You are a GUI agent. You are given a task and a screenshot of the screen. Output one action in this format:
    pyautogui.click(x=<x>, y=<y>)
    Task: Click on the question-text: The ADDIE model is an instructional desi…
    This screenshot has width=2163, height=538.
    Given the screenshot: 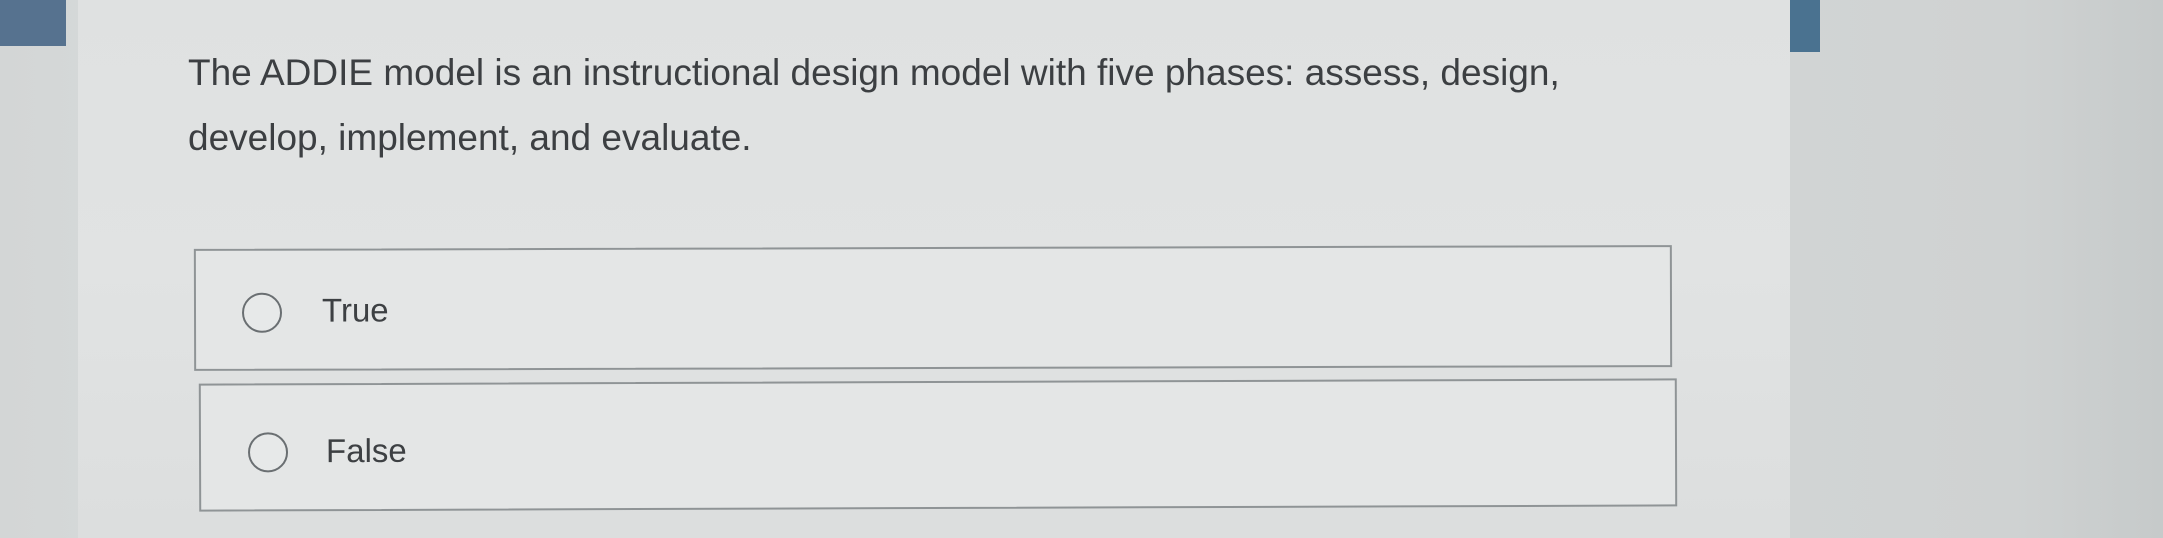 What is the action you would take?
    pyautogui.click(x=874, y=105)
    